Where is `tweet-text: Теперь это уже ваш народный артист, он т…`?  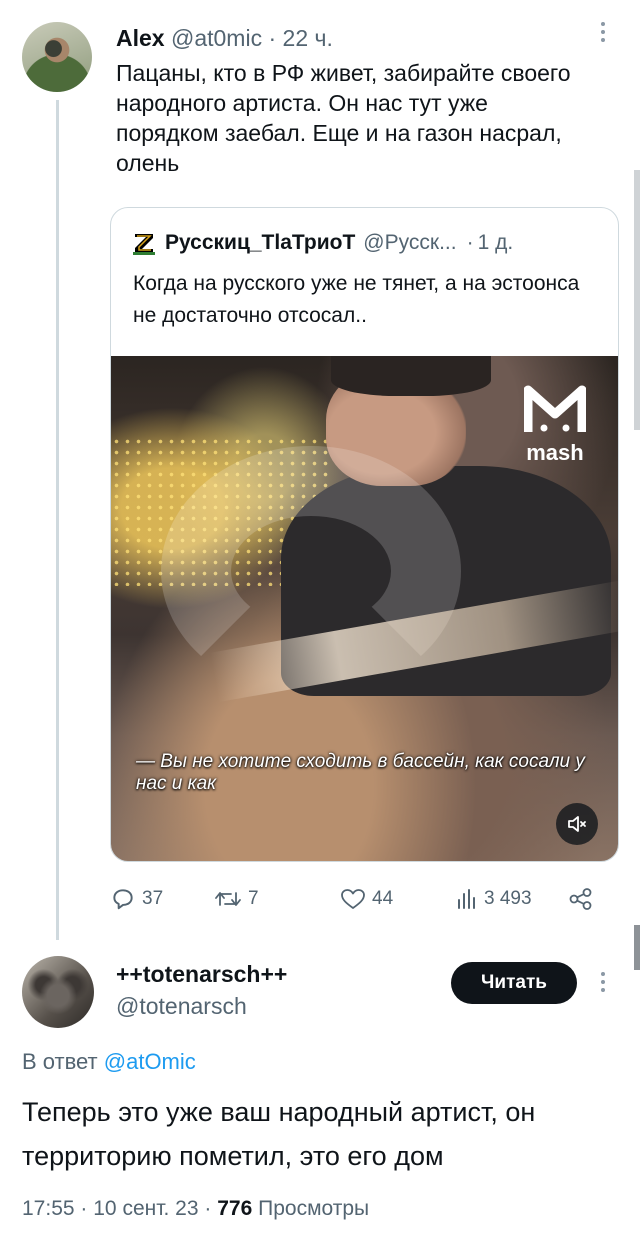
tweet-text: Теперь это уже ваш народный артист, он т… is located at coordinates (279, 1134).